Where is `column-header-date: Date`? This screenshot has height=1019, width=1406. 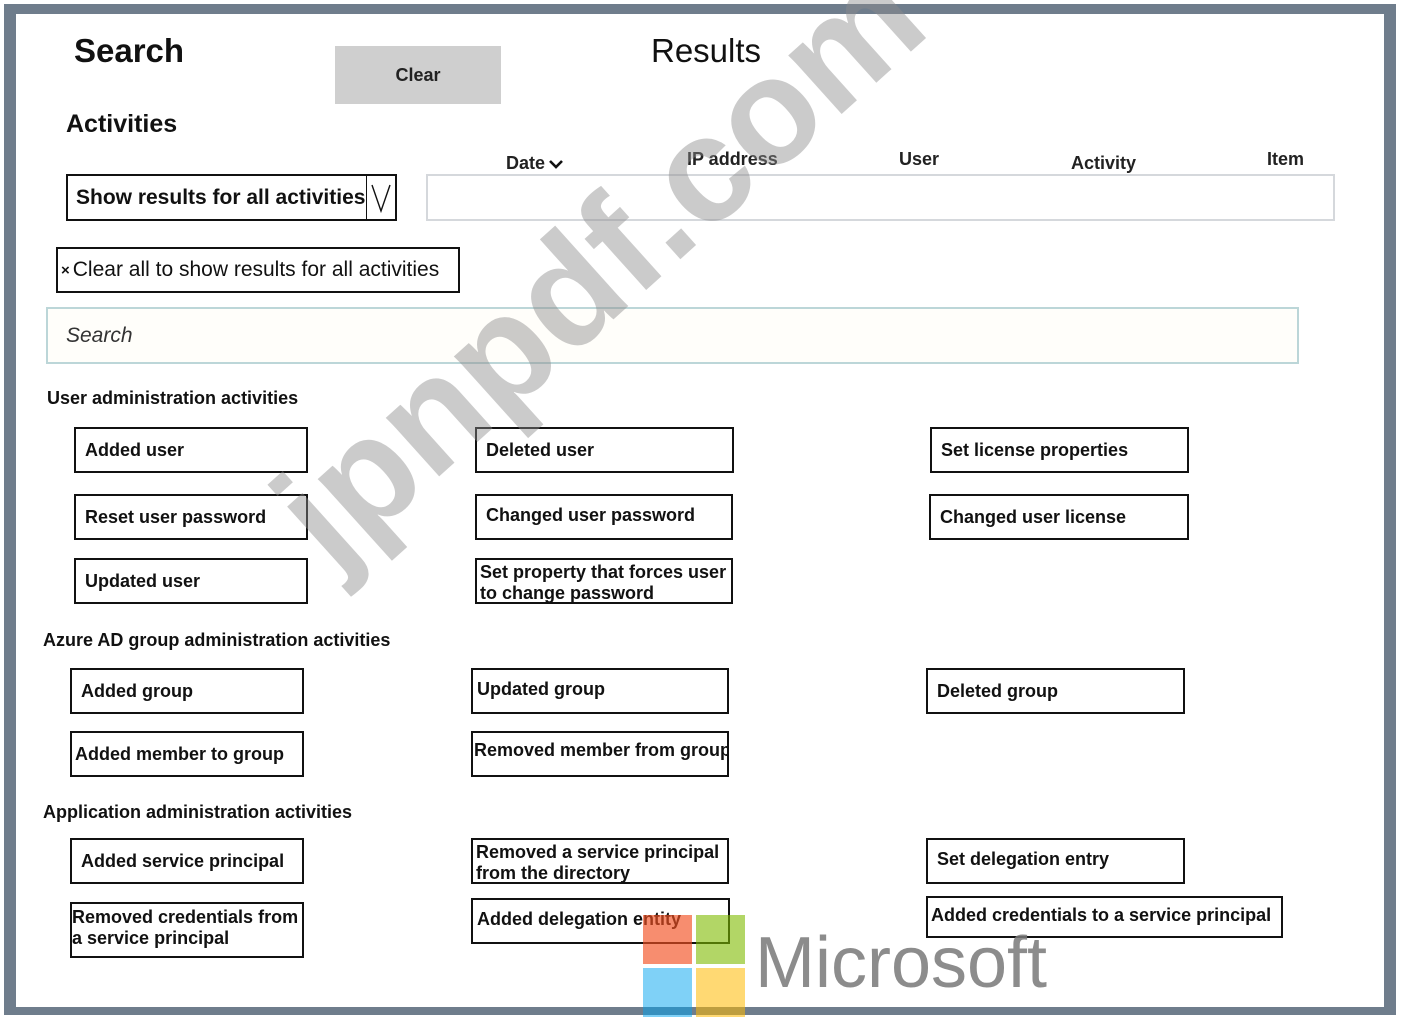
column-header-date: Date is located at coordinates (535, 163).